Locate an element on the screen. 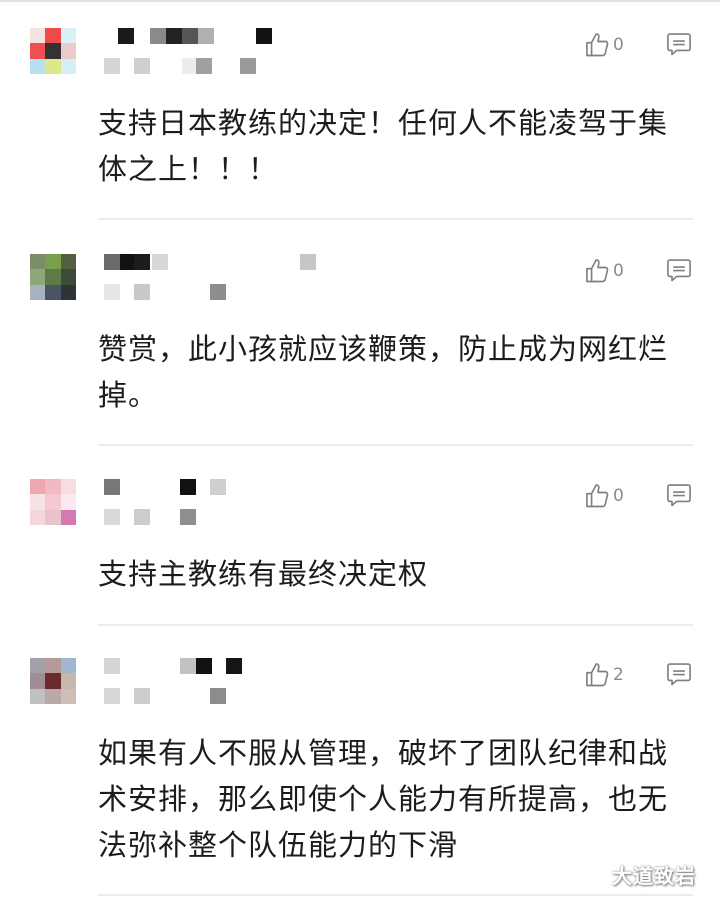 The image size is (720, 902). comment-text: 支持日本教练的决定！任何人不能凌驾于集 体之上！！！ is located at coordinates (383, 146).